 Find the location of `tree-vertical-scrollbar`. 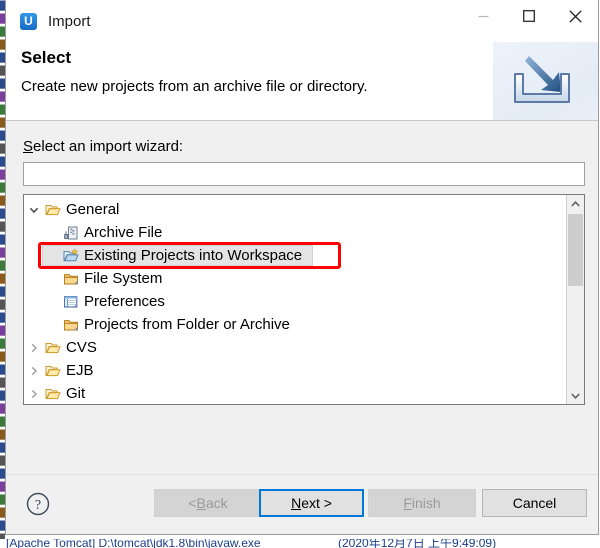

tree-vertical-scrollbar is located at coordinates (575, 299).